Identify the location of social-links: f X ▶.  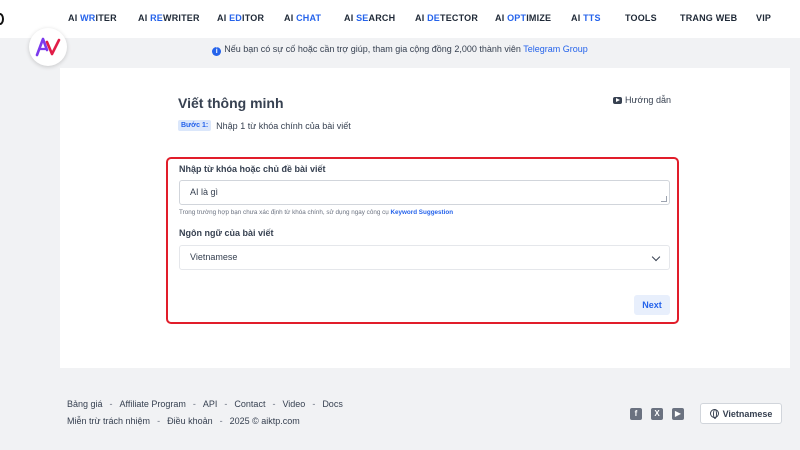
(657, 414).